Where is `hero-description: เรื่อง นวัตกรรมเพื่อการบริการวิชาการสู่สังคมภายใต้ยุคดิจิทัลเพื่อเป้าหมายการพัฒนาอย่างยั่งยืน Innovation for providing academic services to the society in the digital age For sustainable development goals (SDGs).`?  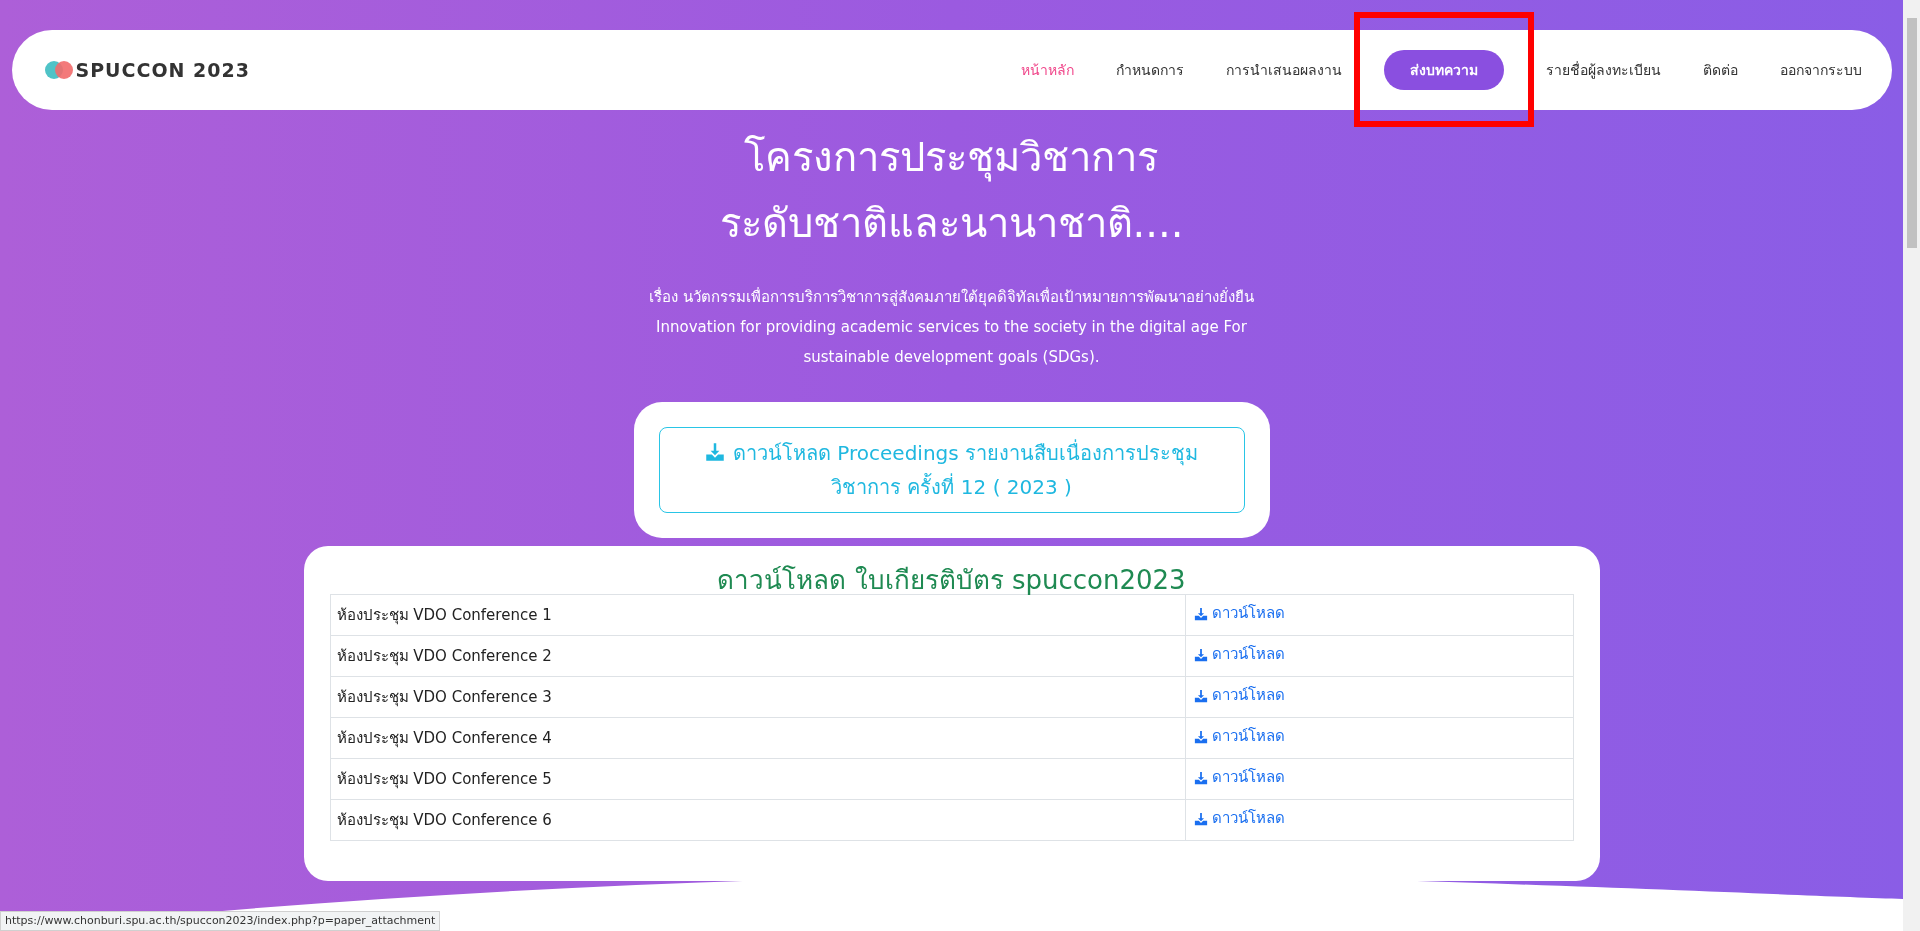 hero-description: เรื่อง นวัตกรรมเพื่อการบริการวิชาการสู่สังคมภายใต้ยุคดิจิทัลเพื่อเป้าหมายการพัฒนาอย่างยั่งยืน Innovation for providing academic services to the society in the digital age For sustainable development goals (SDGs). is located at coordinates (951, 327).